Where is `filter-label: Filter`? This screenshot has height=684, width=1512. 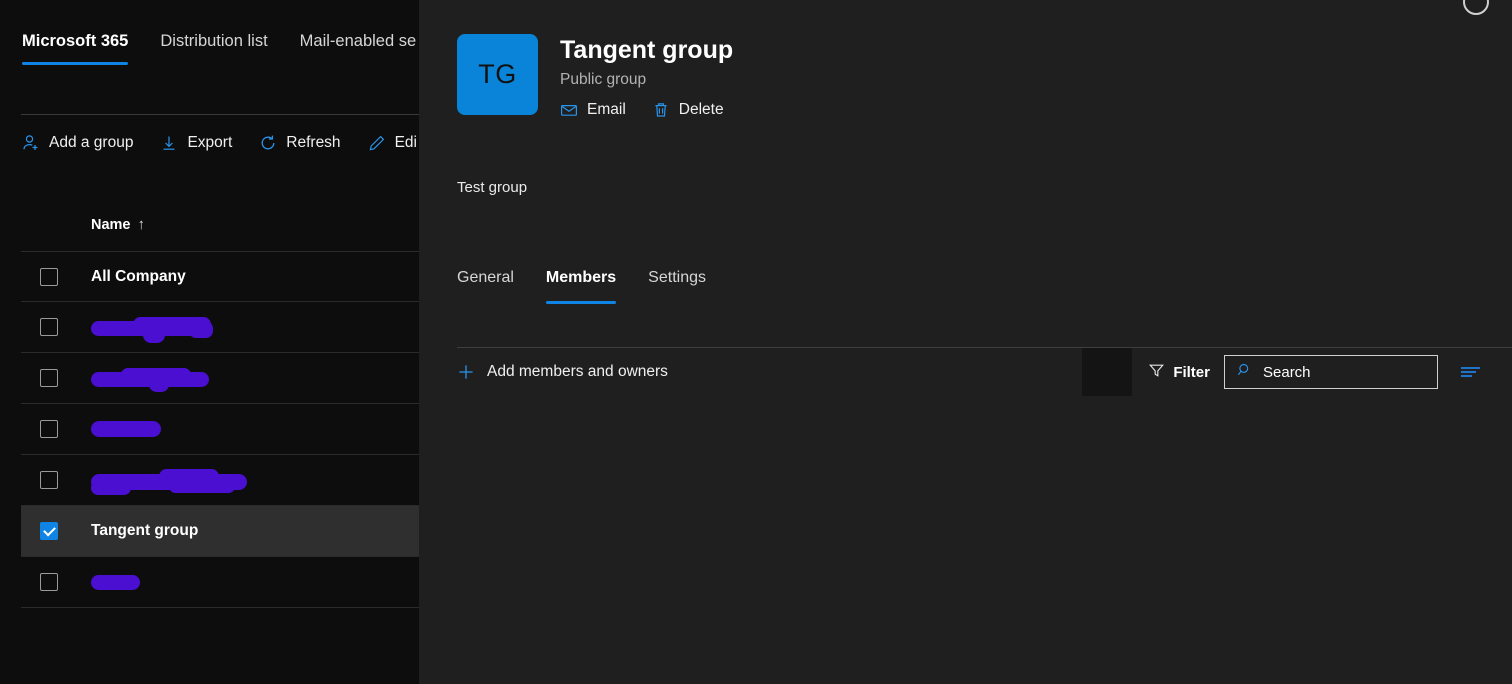
filter-label: Filter is located at coordinates (1191, 372).